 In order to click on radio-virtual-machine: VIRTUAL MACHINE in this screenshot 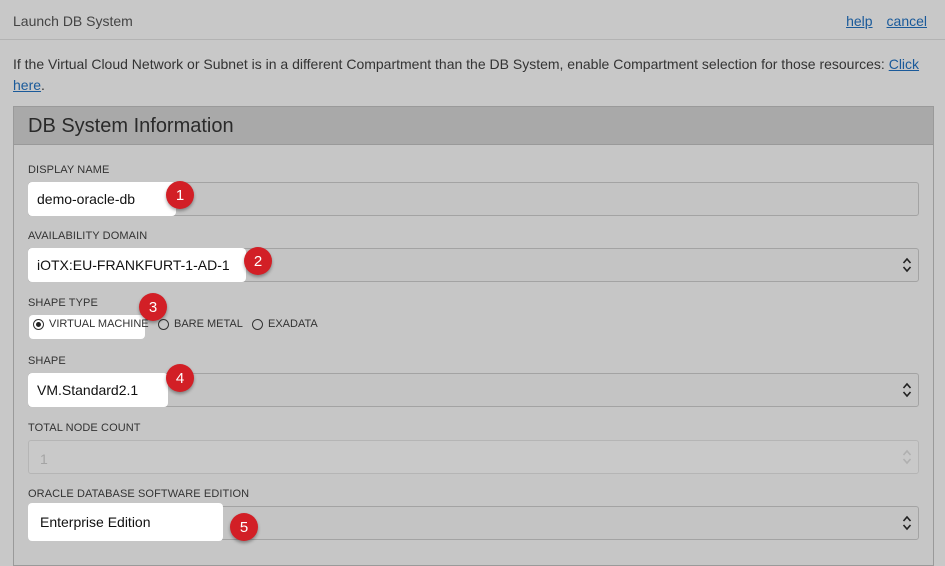, I will do `click(91, 324)`.